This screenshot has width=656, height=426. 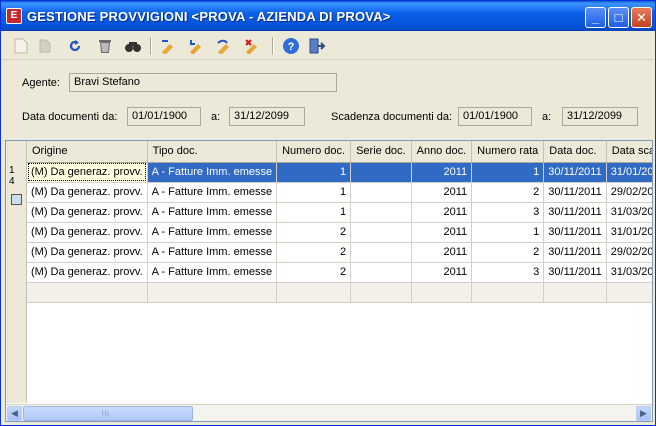 What do you see at coordinates (14, 16) in the screenshot?
I see `app-icon: E` at bounding box center [14, 16].